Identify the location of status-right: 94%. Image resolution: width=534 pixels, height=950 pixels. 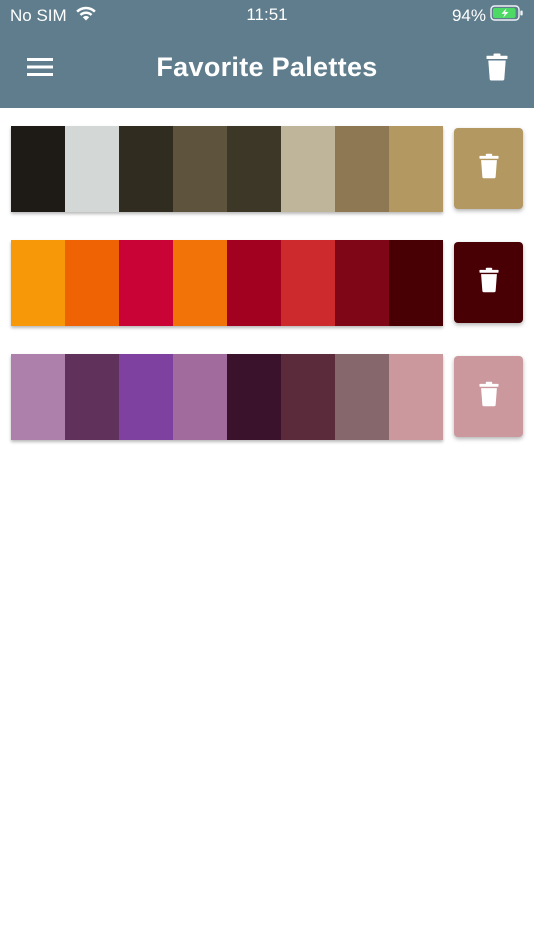
(488, 15).